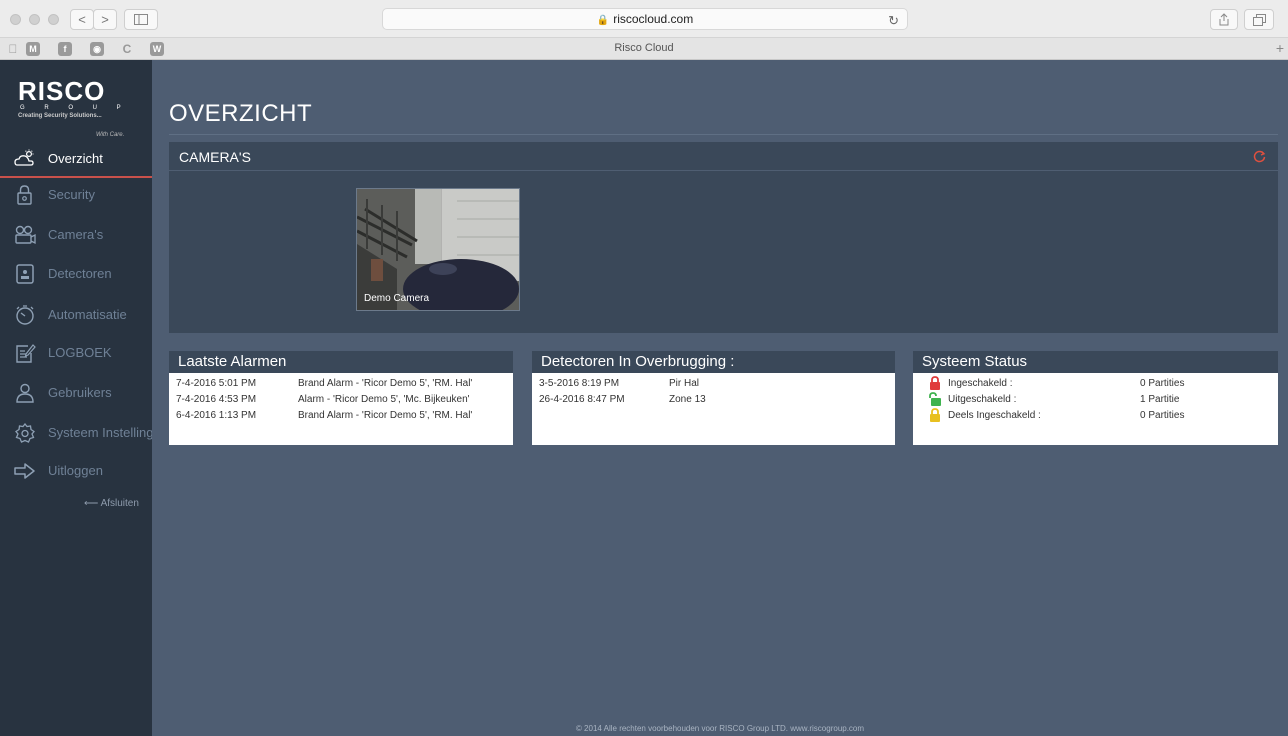 This screenshot has height=736, width=1288. I want to click on alarm-text: Alarm - 'Ricor Demo 5', 'Mc. Bijkeuken', so click(384, 399).